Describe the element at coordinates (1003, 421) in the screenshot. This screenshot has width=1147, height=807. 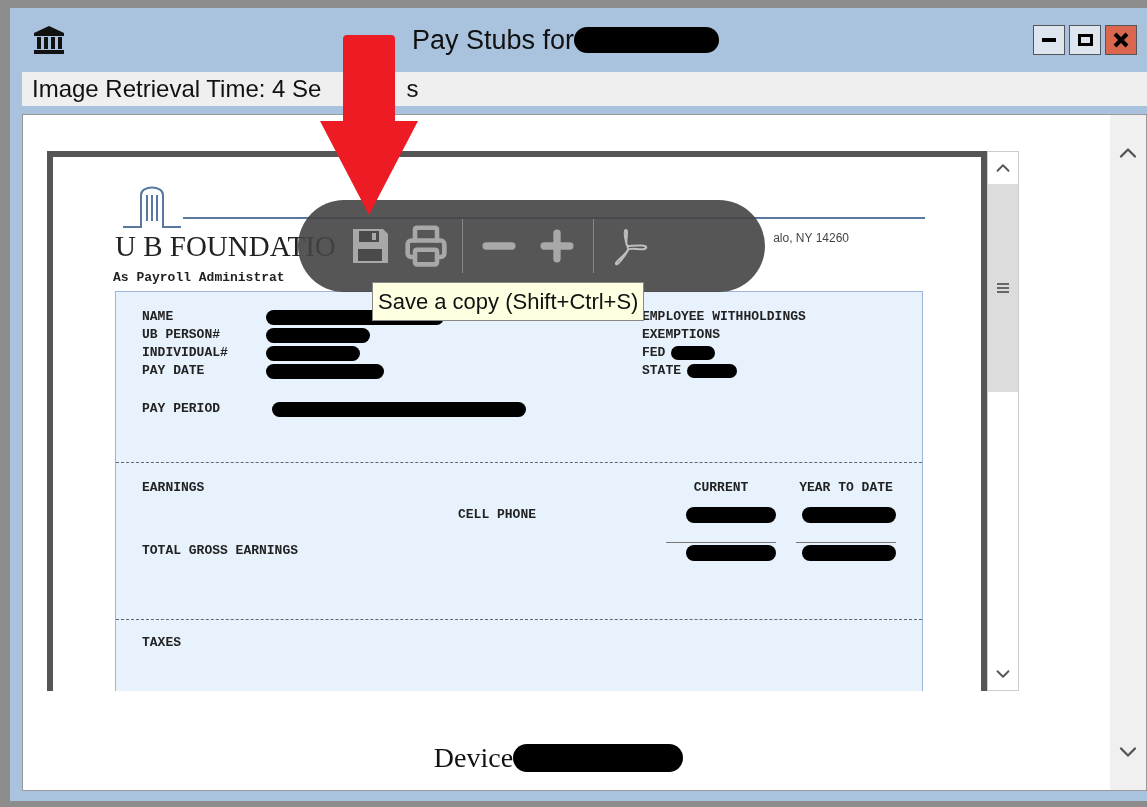
I see `scrollbar` at that location.